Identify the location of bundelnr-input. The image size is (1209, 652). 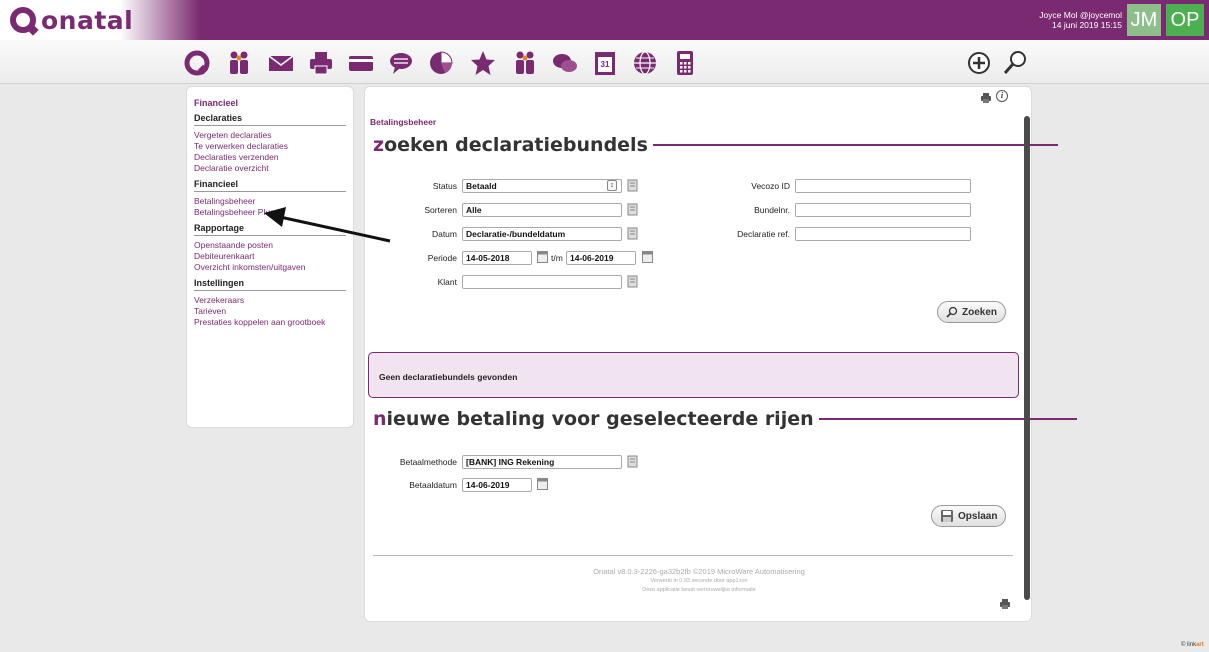
(883, 210).